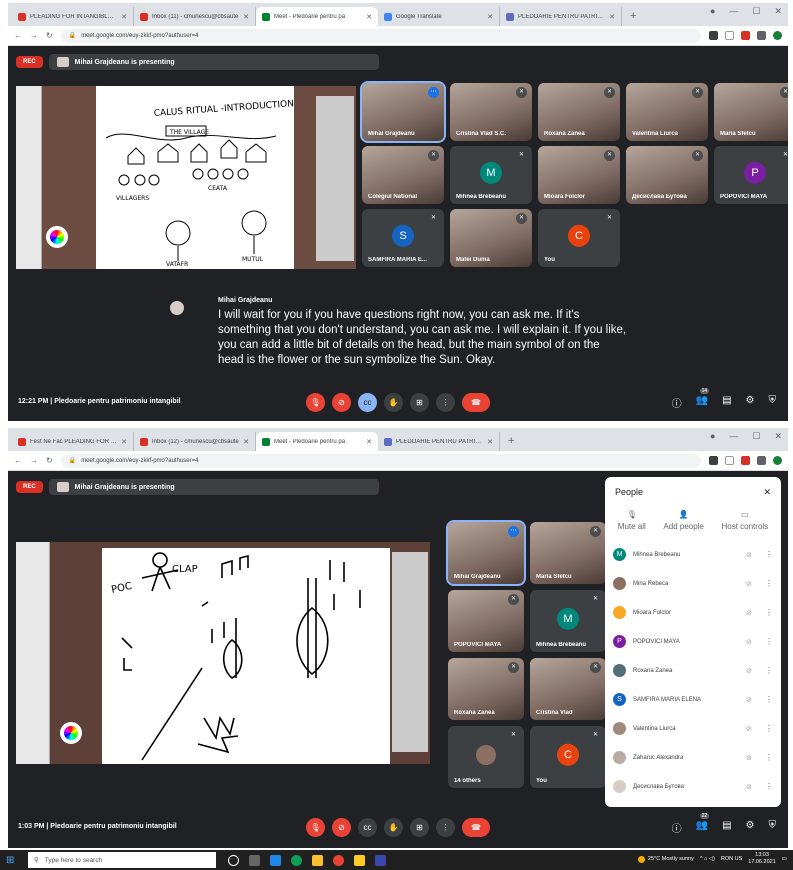 This screenshot has height=870, width=793. What do you see at coordinates (744, 522) in the screenshot?
I see `people-action-button: ▭ Host controls` at bounding box center [744, 522].